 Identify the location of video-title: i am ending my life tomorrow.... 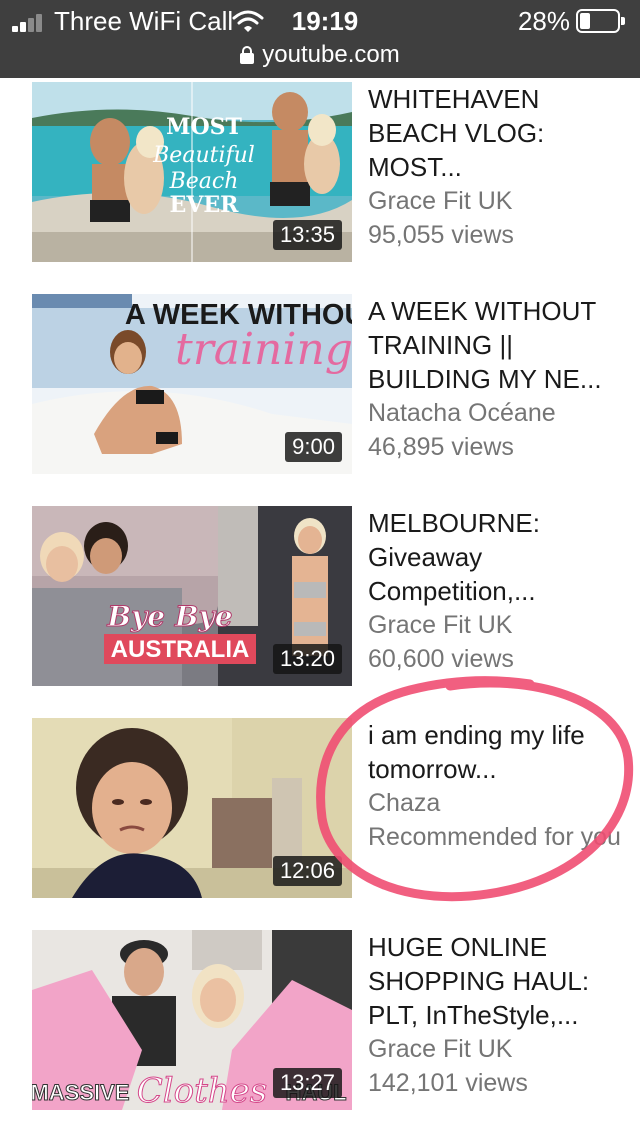
(499, 752).